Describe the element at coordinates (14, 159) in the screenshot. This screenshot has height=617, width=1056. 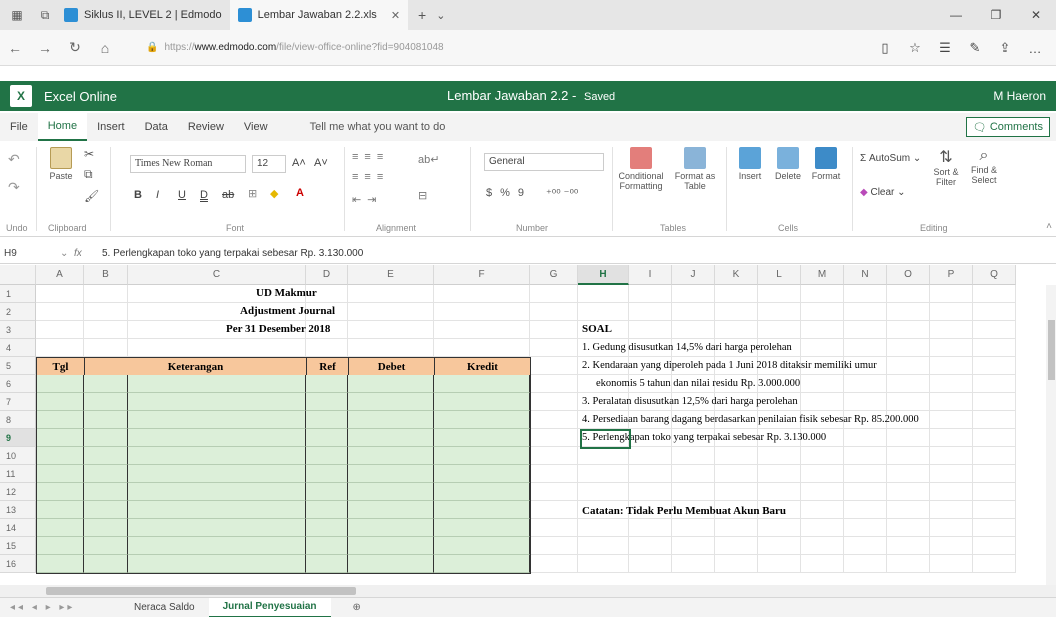
I see `undo-icon: ↶` at that location.